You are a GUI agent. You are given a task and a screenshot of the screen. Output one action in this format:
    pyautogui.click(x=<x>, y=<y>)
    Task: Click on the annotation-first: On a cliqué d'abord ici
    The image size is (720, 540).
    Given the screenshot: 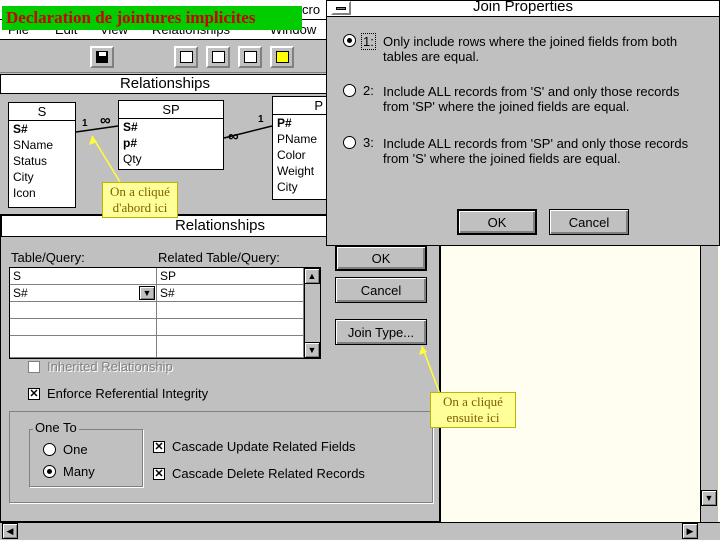 What is the action you would take?
    pyautogui.click(x=140, y=200)
    